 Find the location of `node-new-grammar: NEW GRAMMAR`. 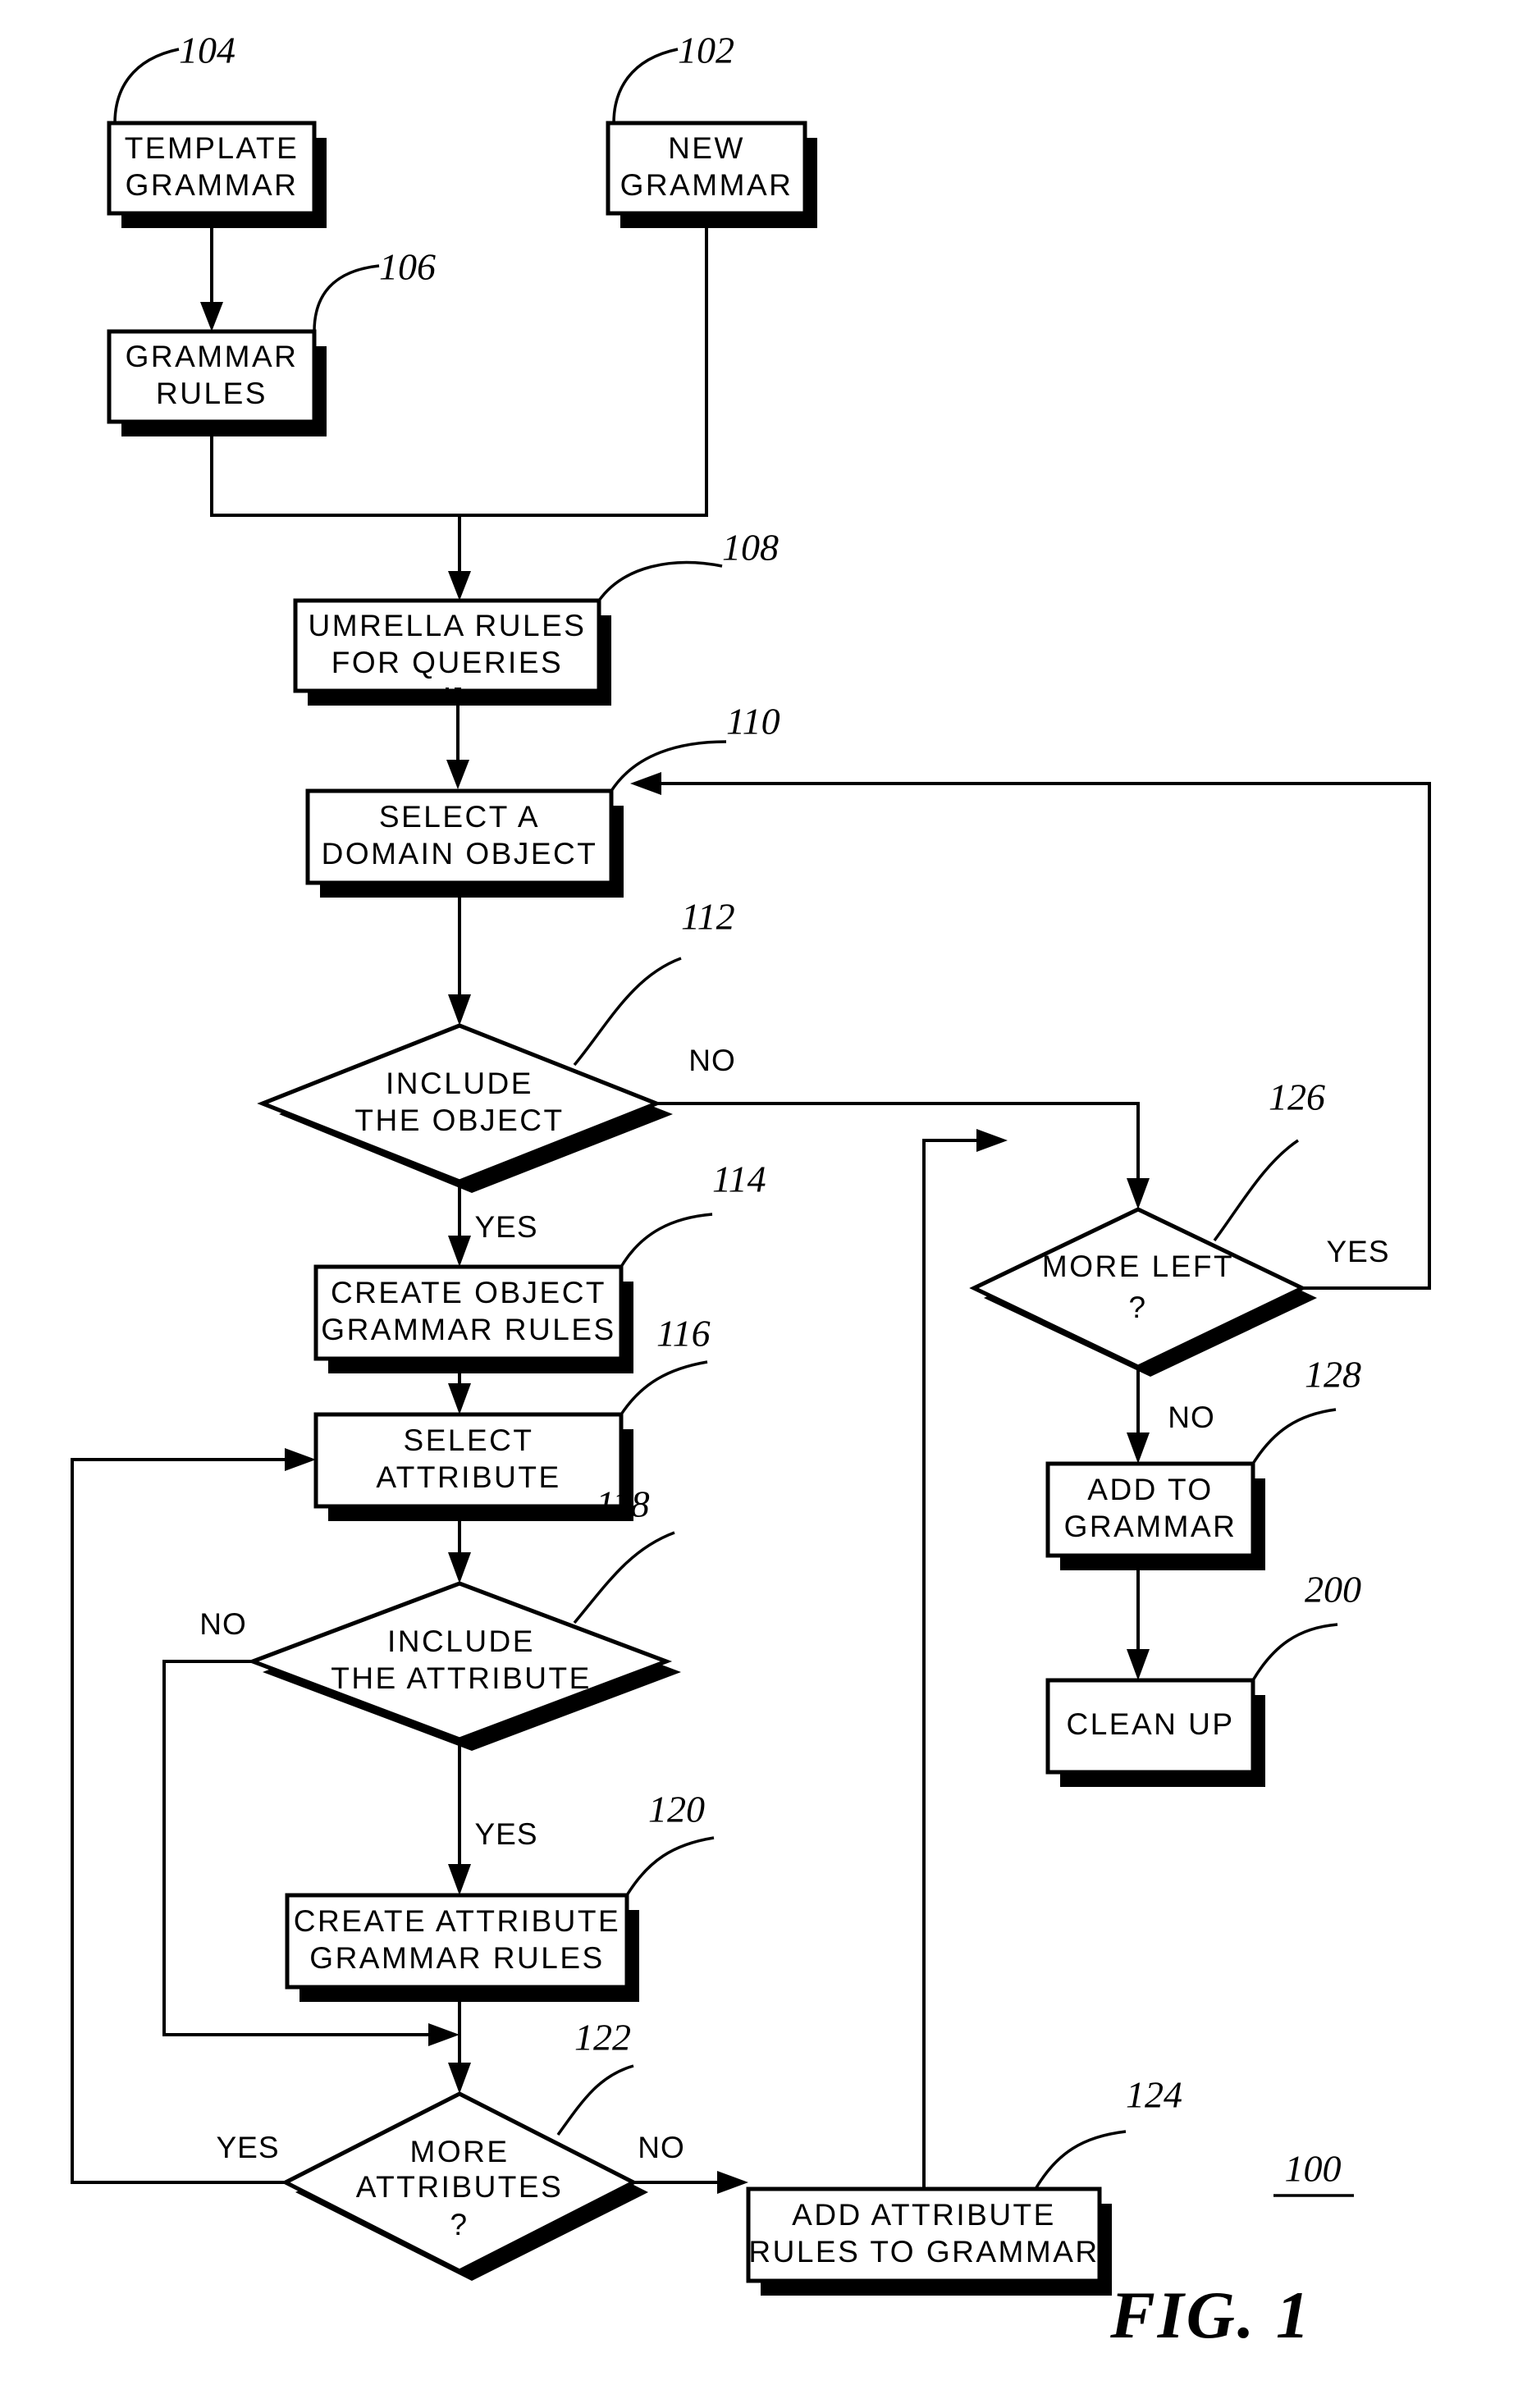

node-new-grammar: NEW GRAMMAR is located at coordinates (711, 174).